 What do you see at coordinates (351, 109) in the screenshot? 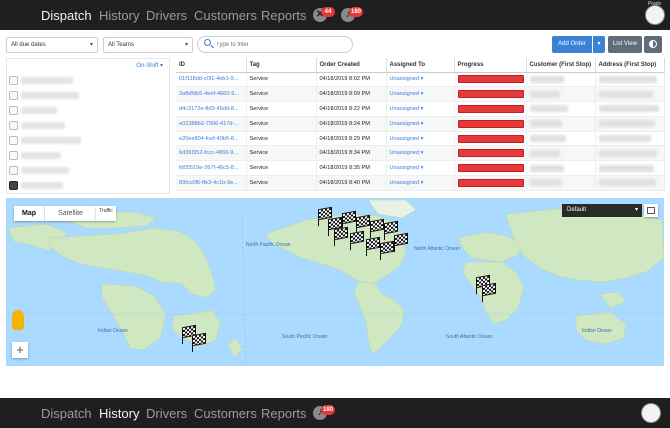
I see `order-created: 04/18/2019 8:22 PM` at bounding box center [351, 109].